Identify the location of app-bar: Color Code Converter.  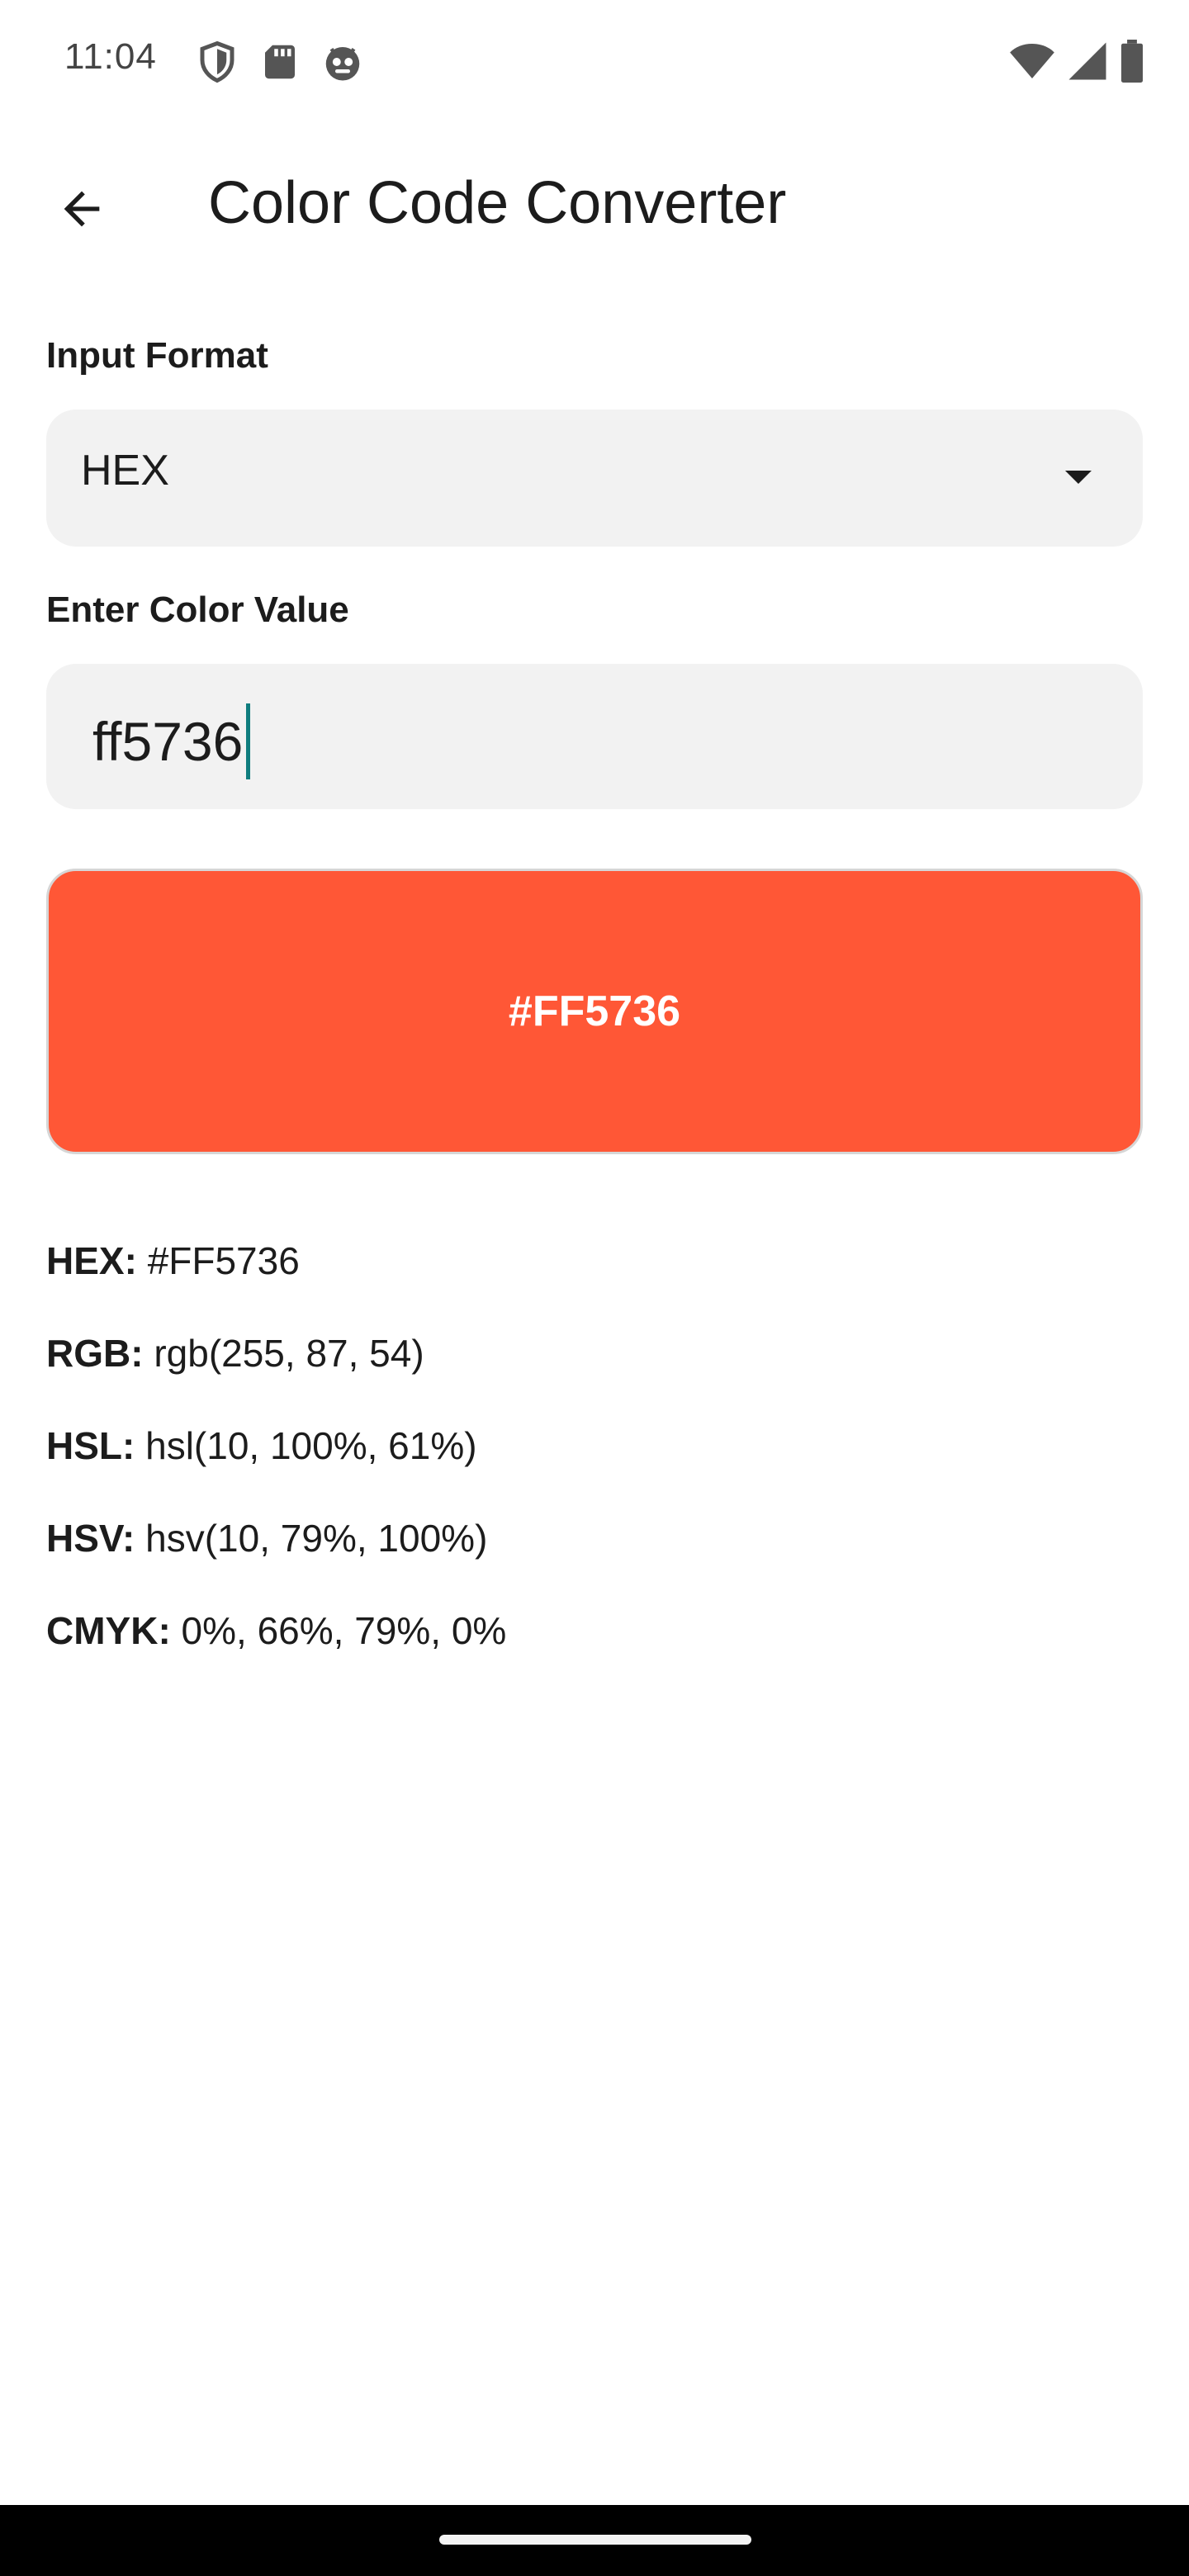
(594, 202).